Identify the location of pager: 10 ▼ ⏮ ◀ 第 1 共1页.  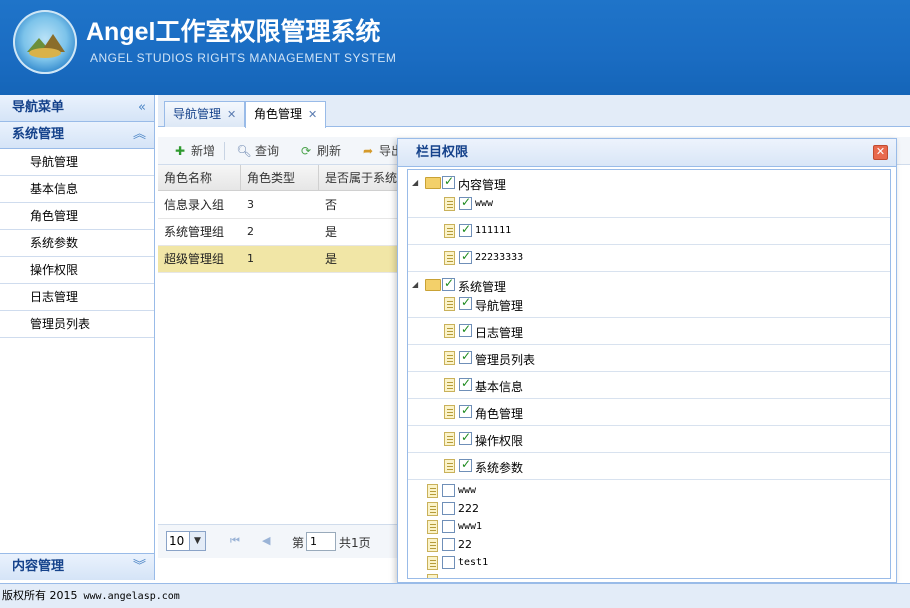
(278, 541).